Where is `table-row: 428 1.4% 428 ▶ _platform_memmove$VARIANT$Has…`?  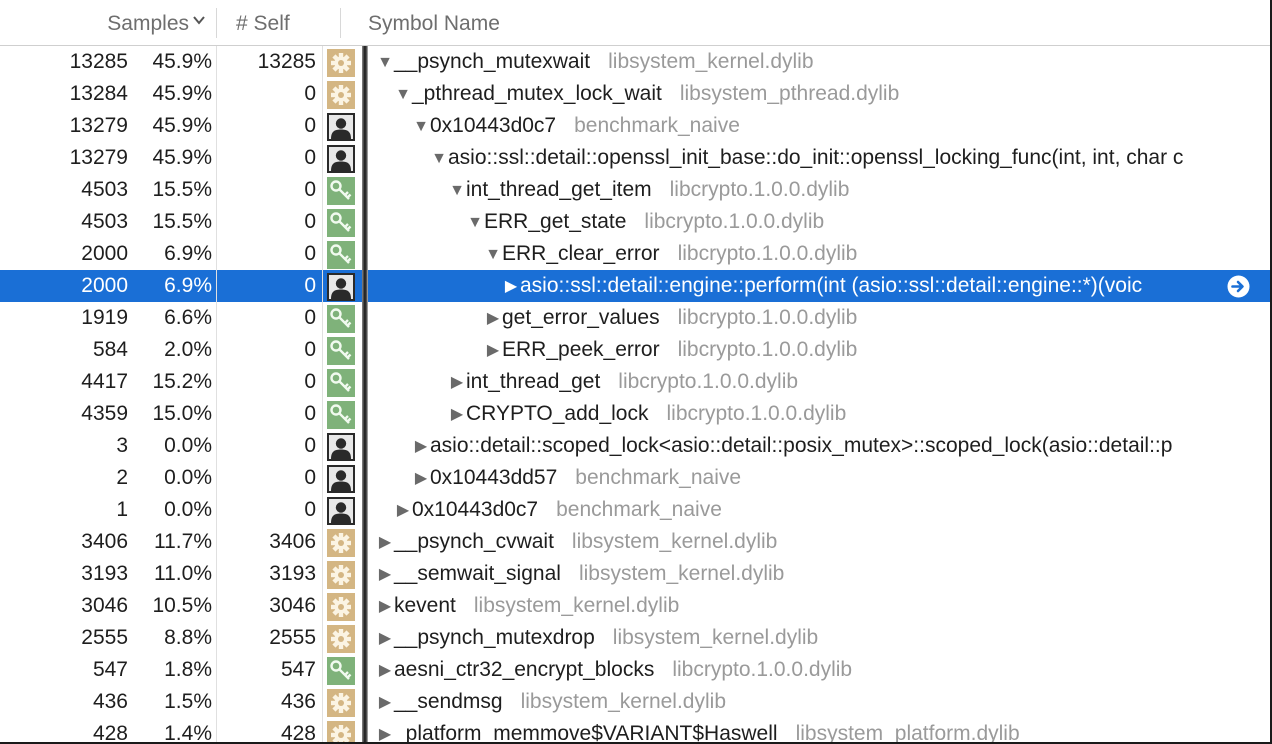 table-row: 428 1.4% 428 ▶ _platform_memmove$VARIANT$Has… is located at coordinates (635, 730).